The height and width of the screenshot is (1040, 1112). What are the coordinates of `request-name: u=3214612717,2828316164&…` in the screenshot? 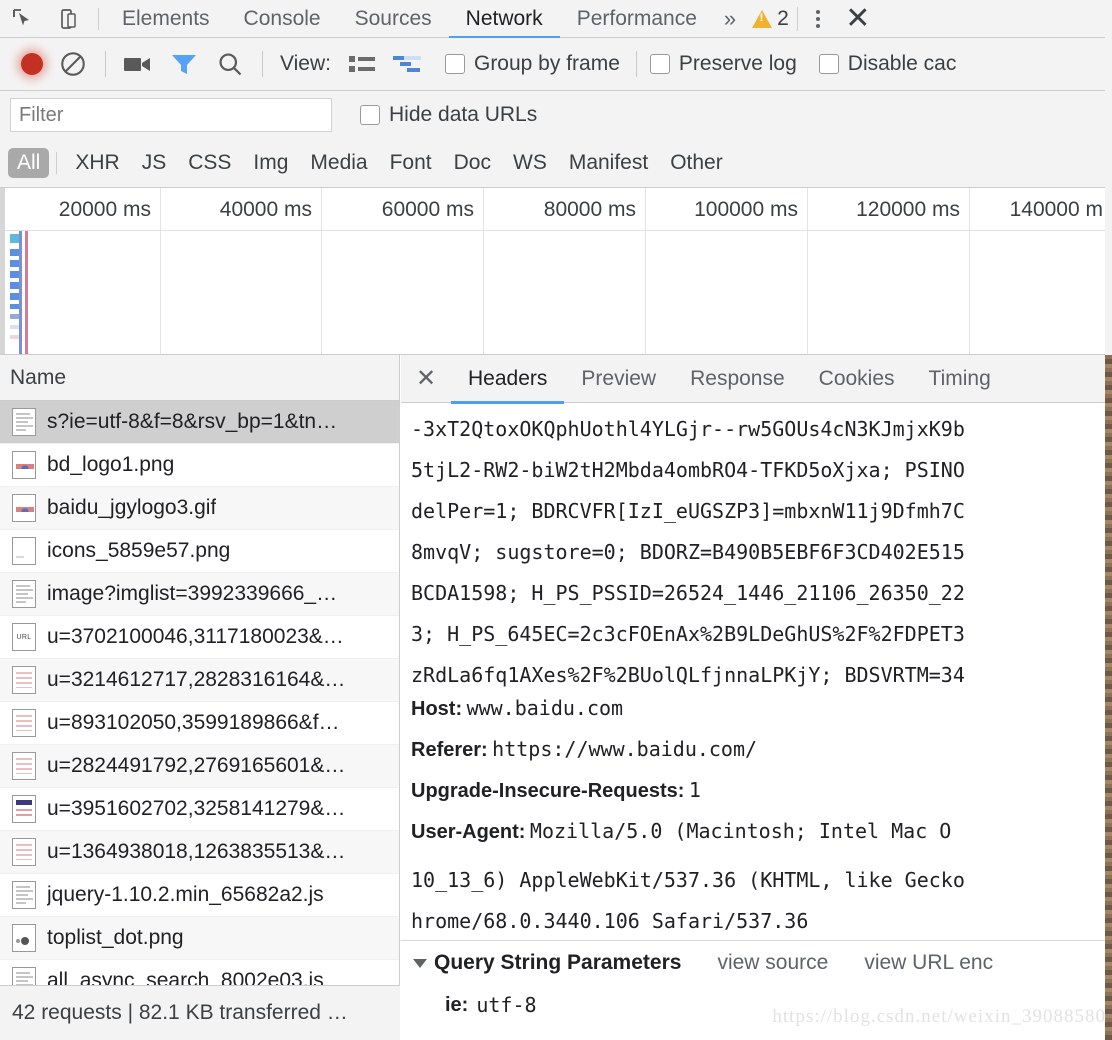 It's located at (196, 679).